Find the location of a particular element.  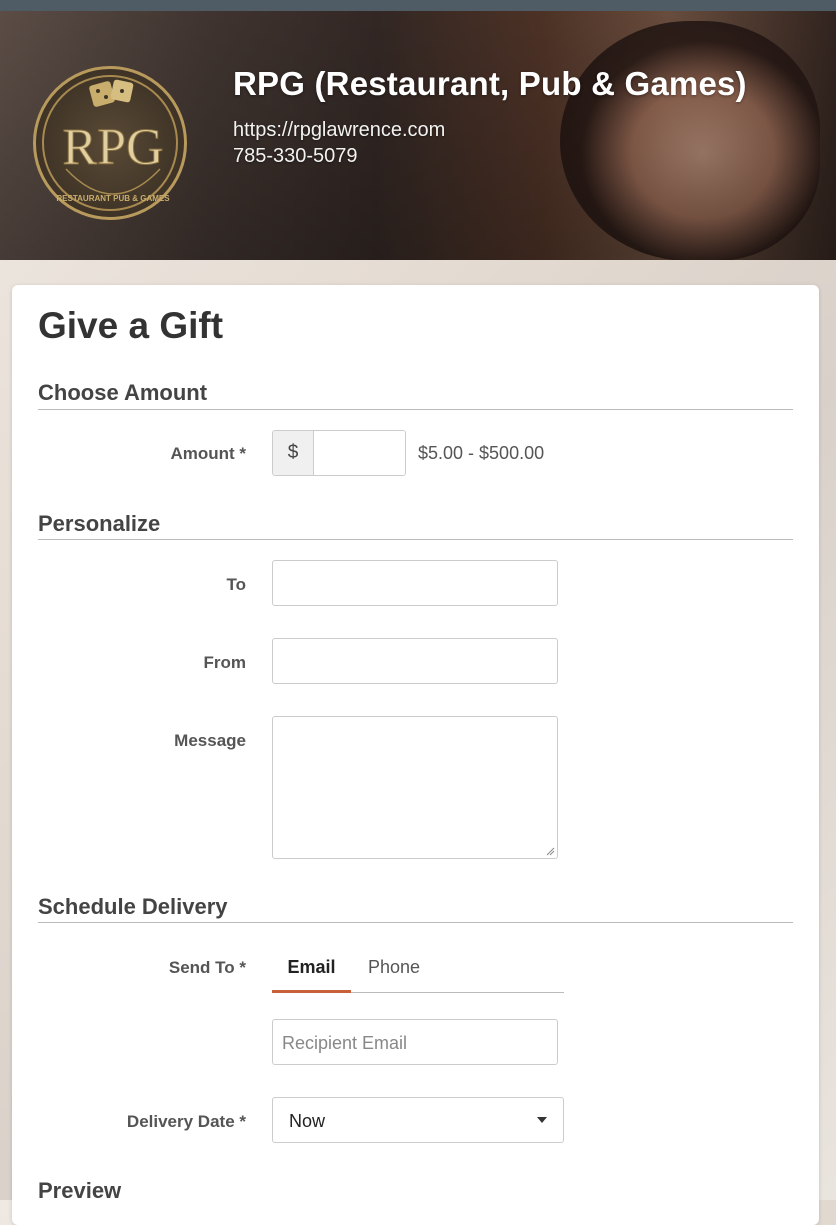

tab-email: Email is located at coordinates (311, 975).